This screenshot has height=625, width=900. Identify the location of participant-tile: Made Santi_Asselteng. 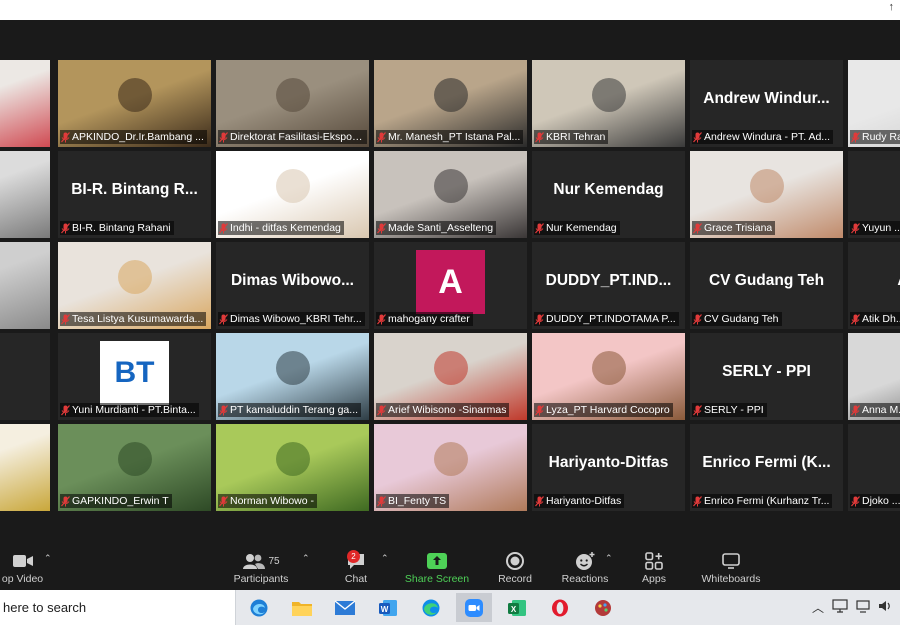
(450, 194).